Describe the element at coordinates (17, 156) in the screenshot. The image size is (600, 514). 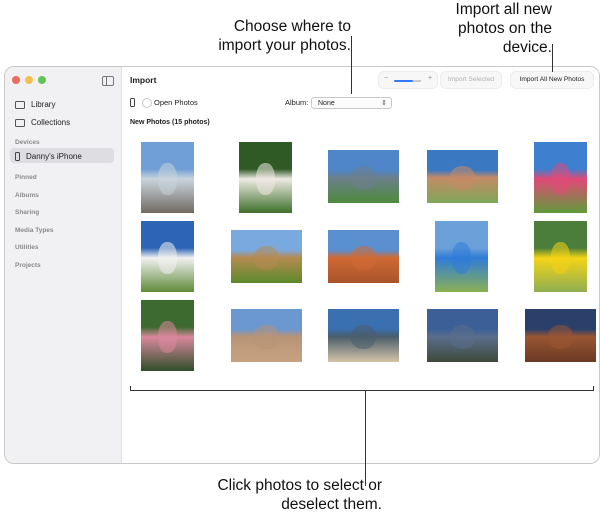
I see `iphone-icon` at that location.